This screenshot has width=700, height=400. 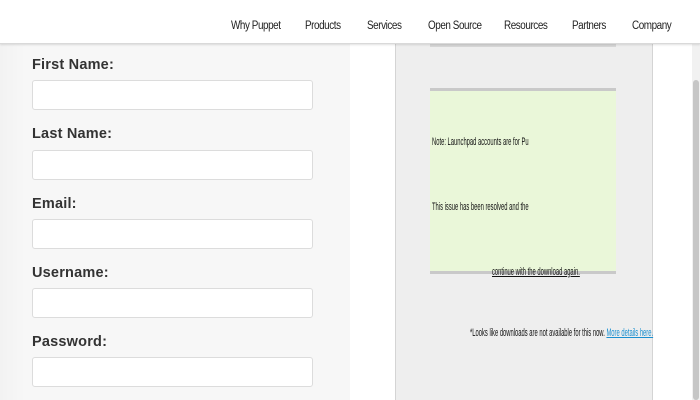 I want to click on email-input, so click(x=172, y=234).